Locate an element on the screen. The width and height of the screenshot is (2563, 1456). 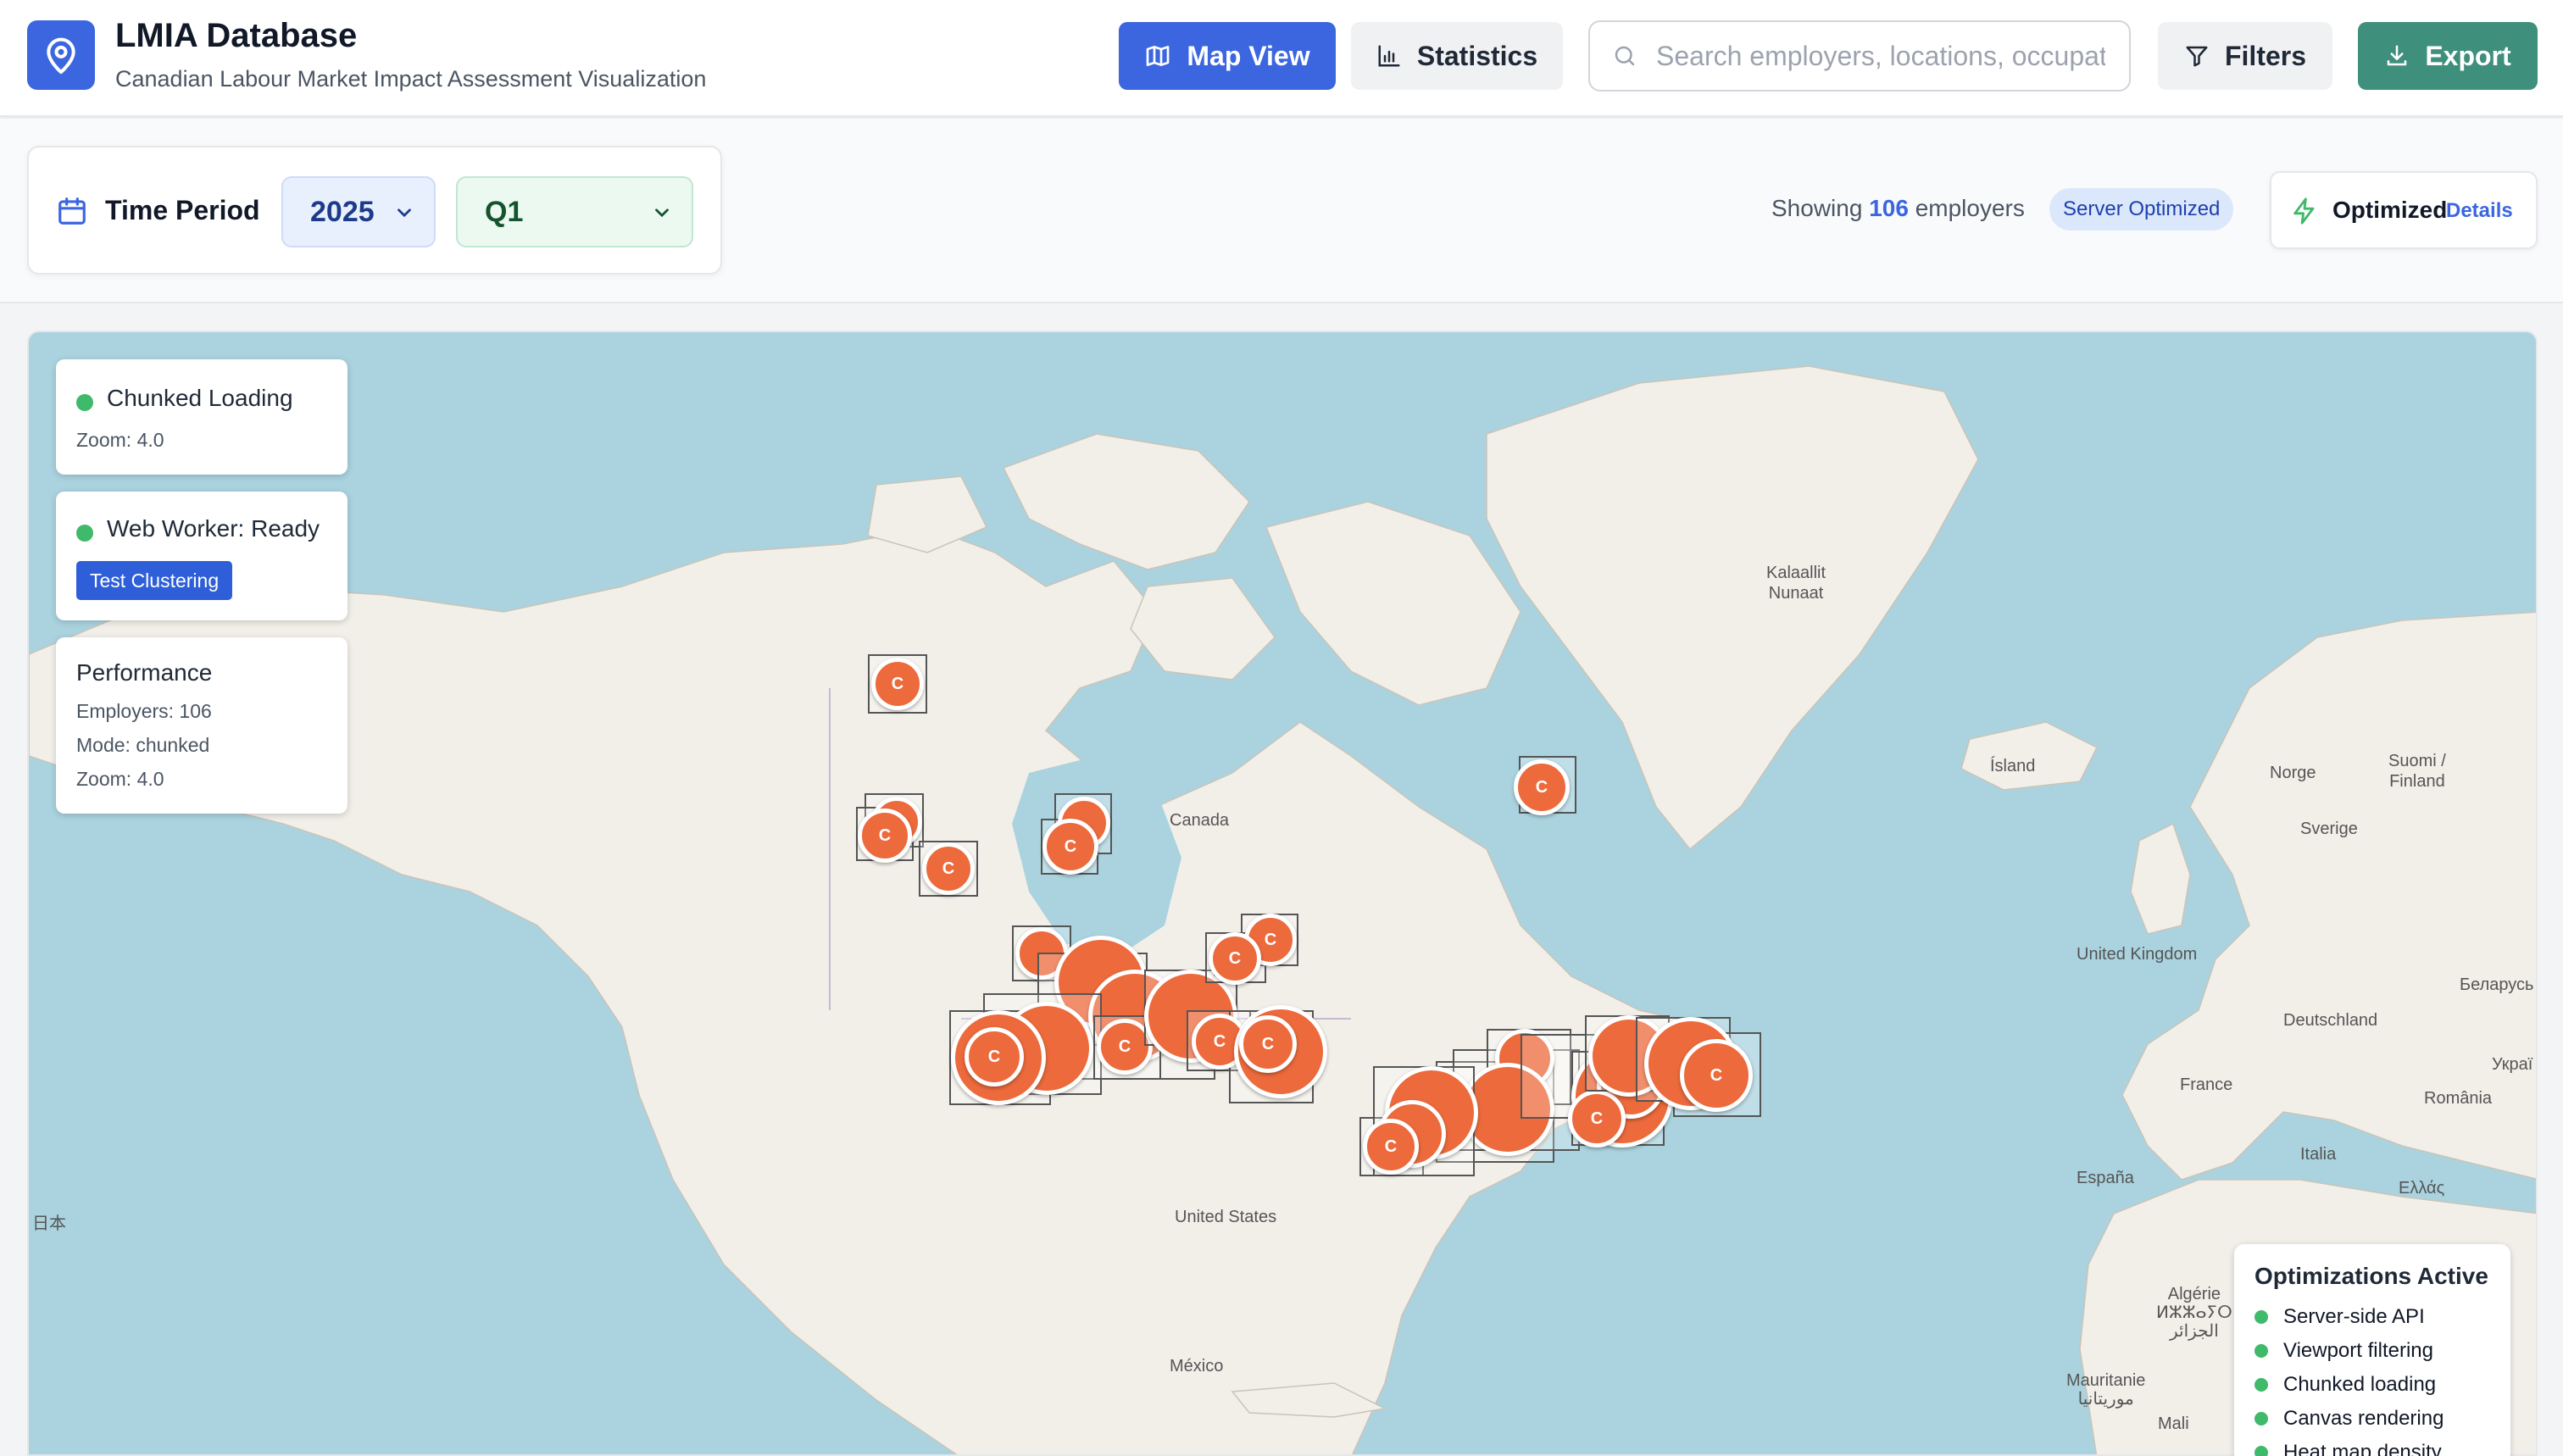
download-icon is located at coordinates (2397, 56).